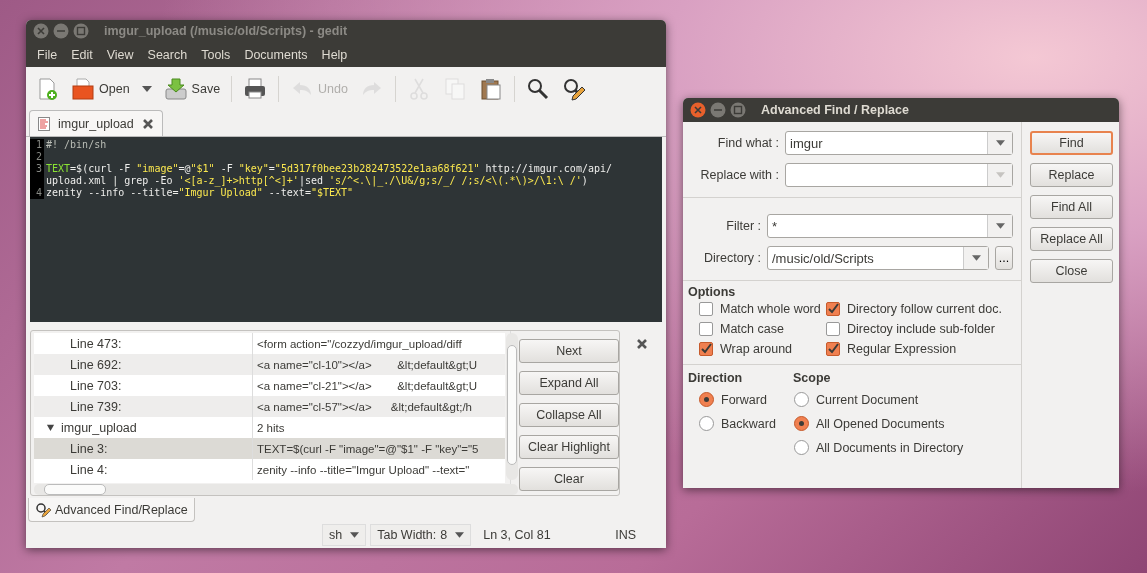  Describe the element at coordinates (835, 110) in the screenshot. I see `window-title: Advanced Find / Replace` at that location.